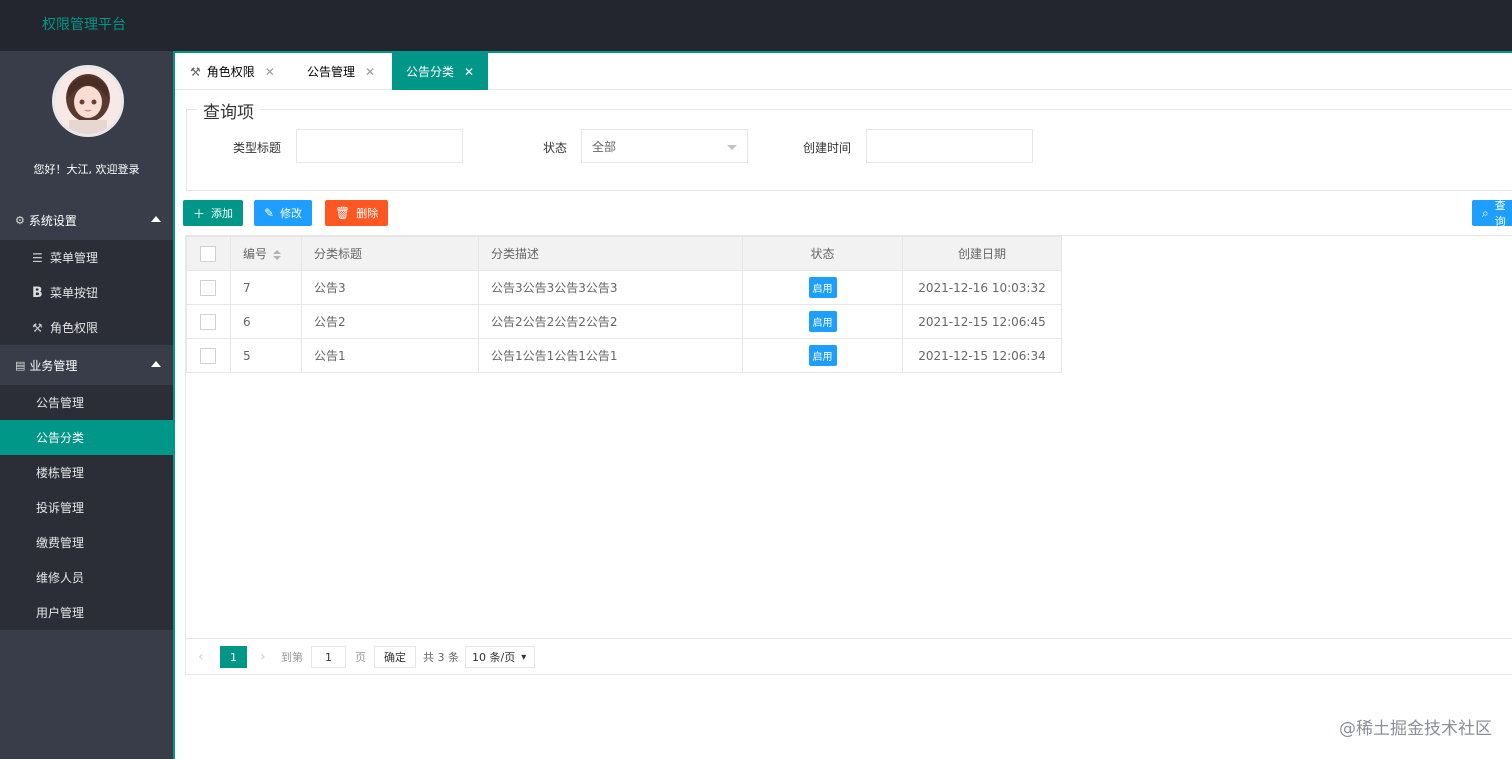  Describe the element at coordinates (610, 321) in the screenshot. I see `cell-desc: 公告2公告2公告2公告2` at that location.